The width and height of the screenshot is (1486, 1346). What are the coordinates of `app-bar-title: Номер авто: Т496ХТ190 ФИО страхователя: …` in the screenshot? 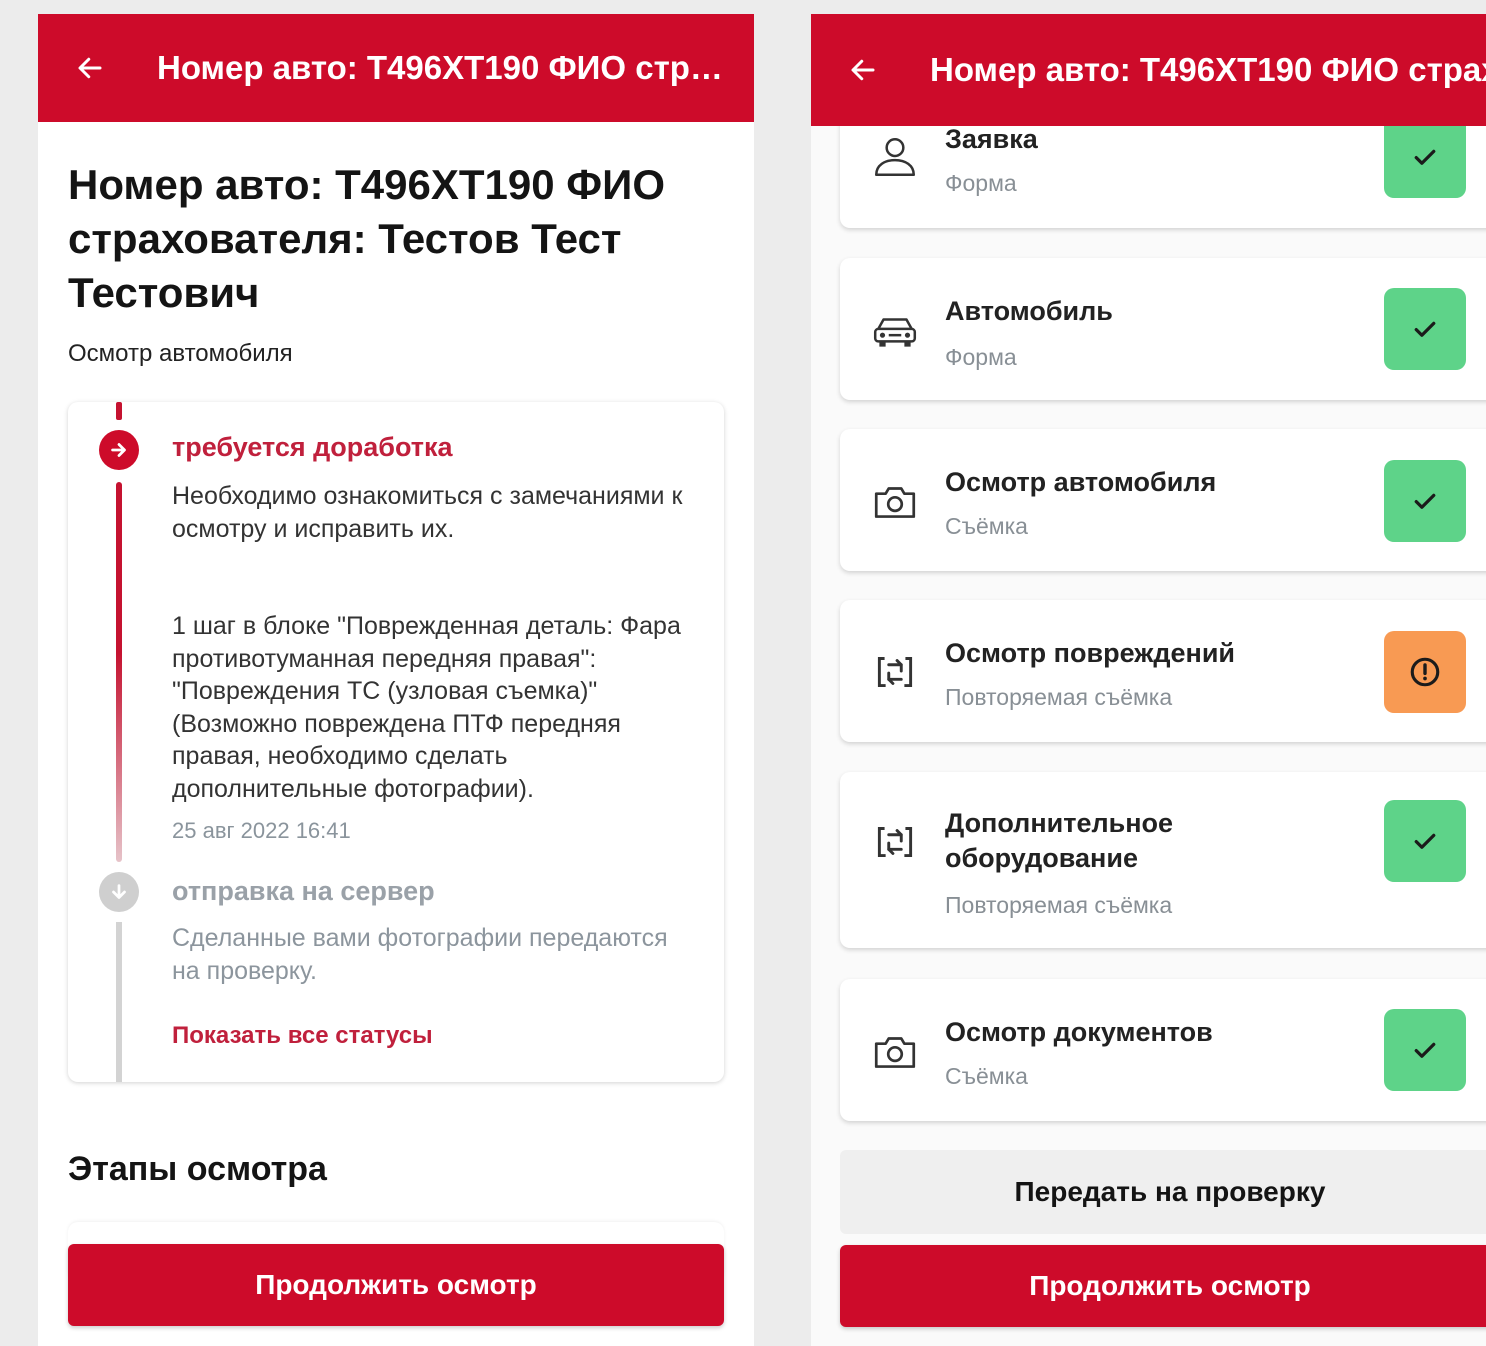 It's located at (455, 67).